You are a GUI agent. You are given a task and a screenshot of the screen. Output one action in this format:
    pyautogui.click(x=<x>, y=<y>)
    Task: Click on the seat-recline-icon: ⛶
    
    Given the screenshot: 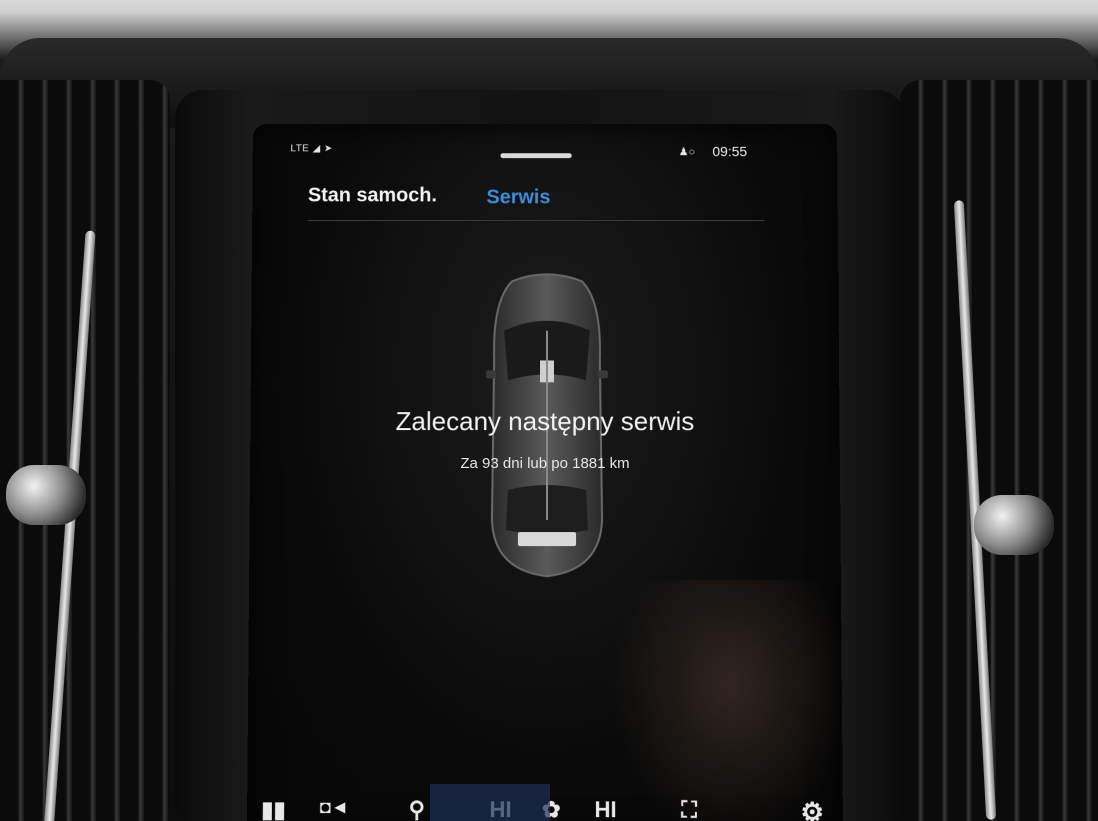 What is the action you would take?
    pyautogui.click(x=689, y=809)
    